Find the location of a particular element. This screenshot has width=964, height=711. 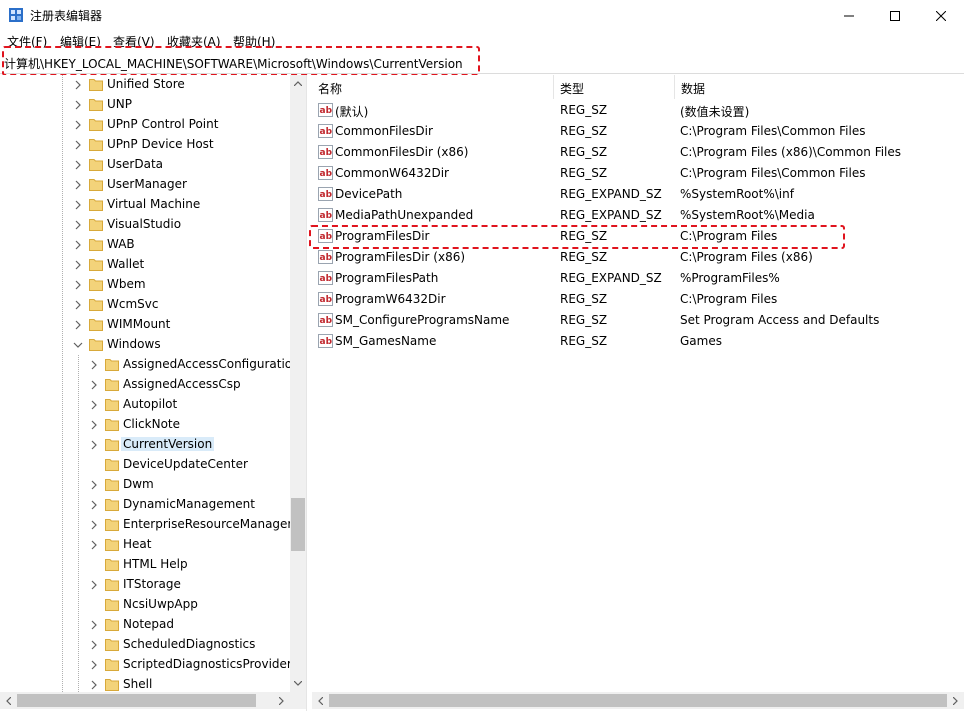

tree-item: WcmSvc is located at coordinates (145, 305).